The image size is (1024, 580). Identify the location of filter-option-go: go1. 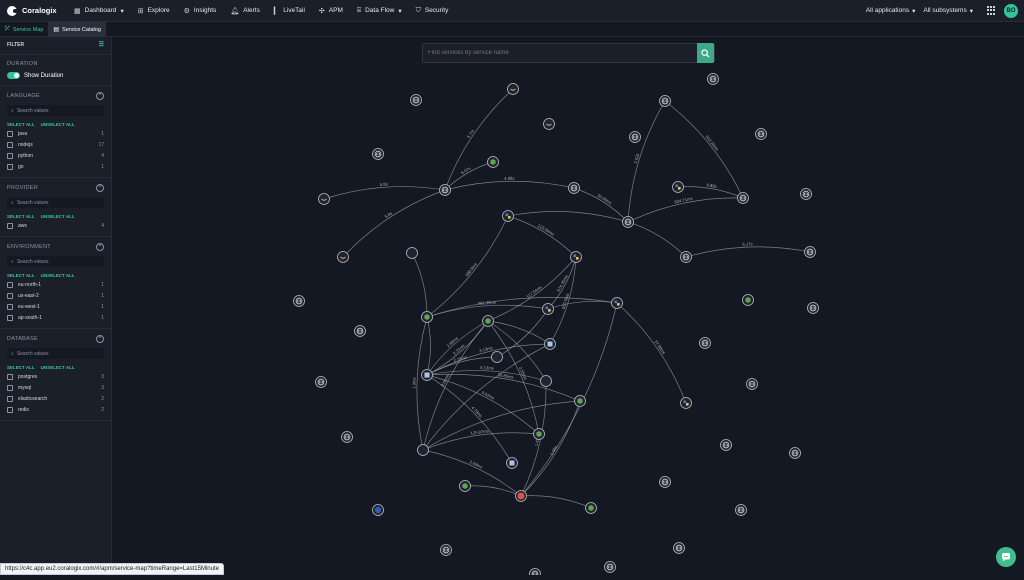
(55, 165).